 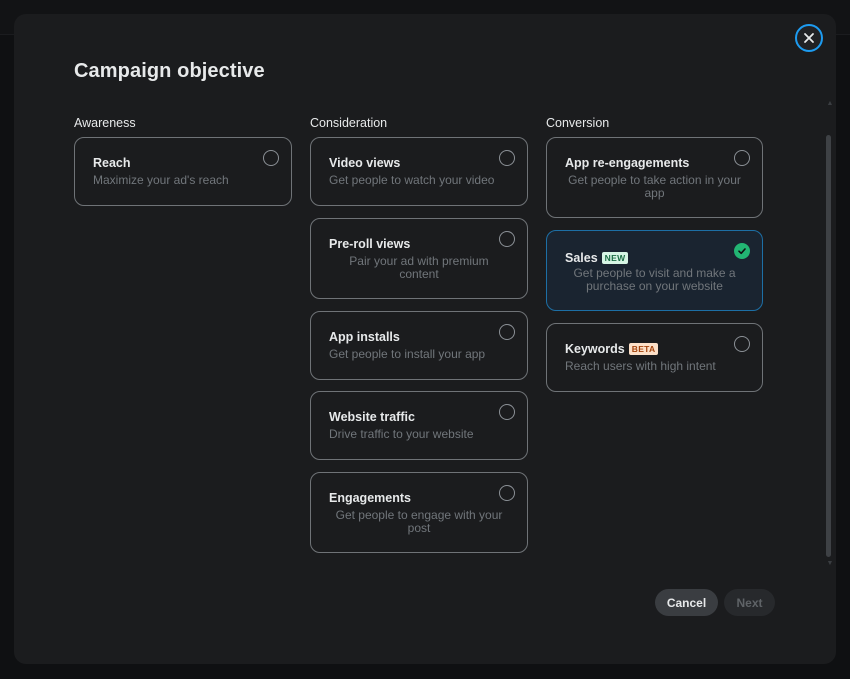 What do you see at coordinates (615, 258) in the screenshot?
I see `new-badge: NEW` at bounding box center [615, 258].